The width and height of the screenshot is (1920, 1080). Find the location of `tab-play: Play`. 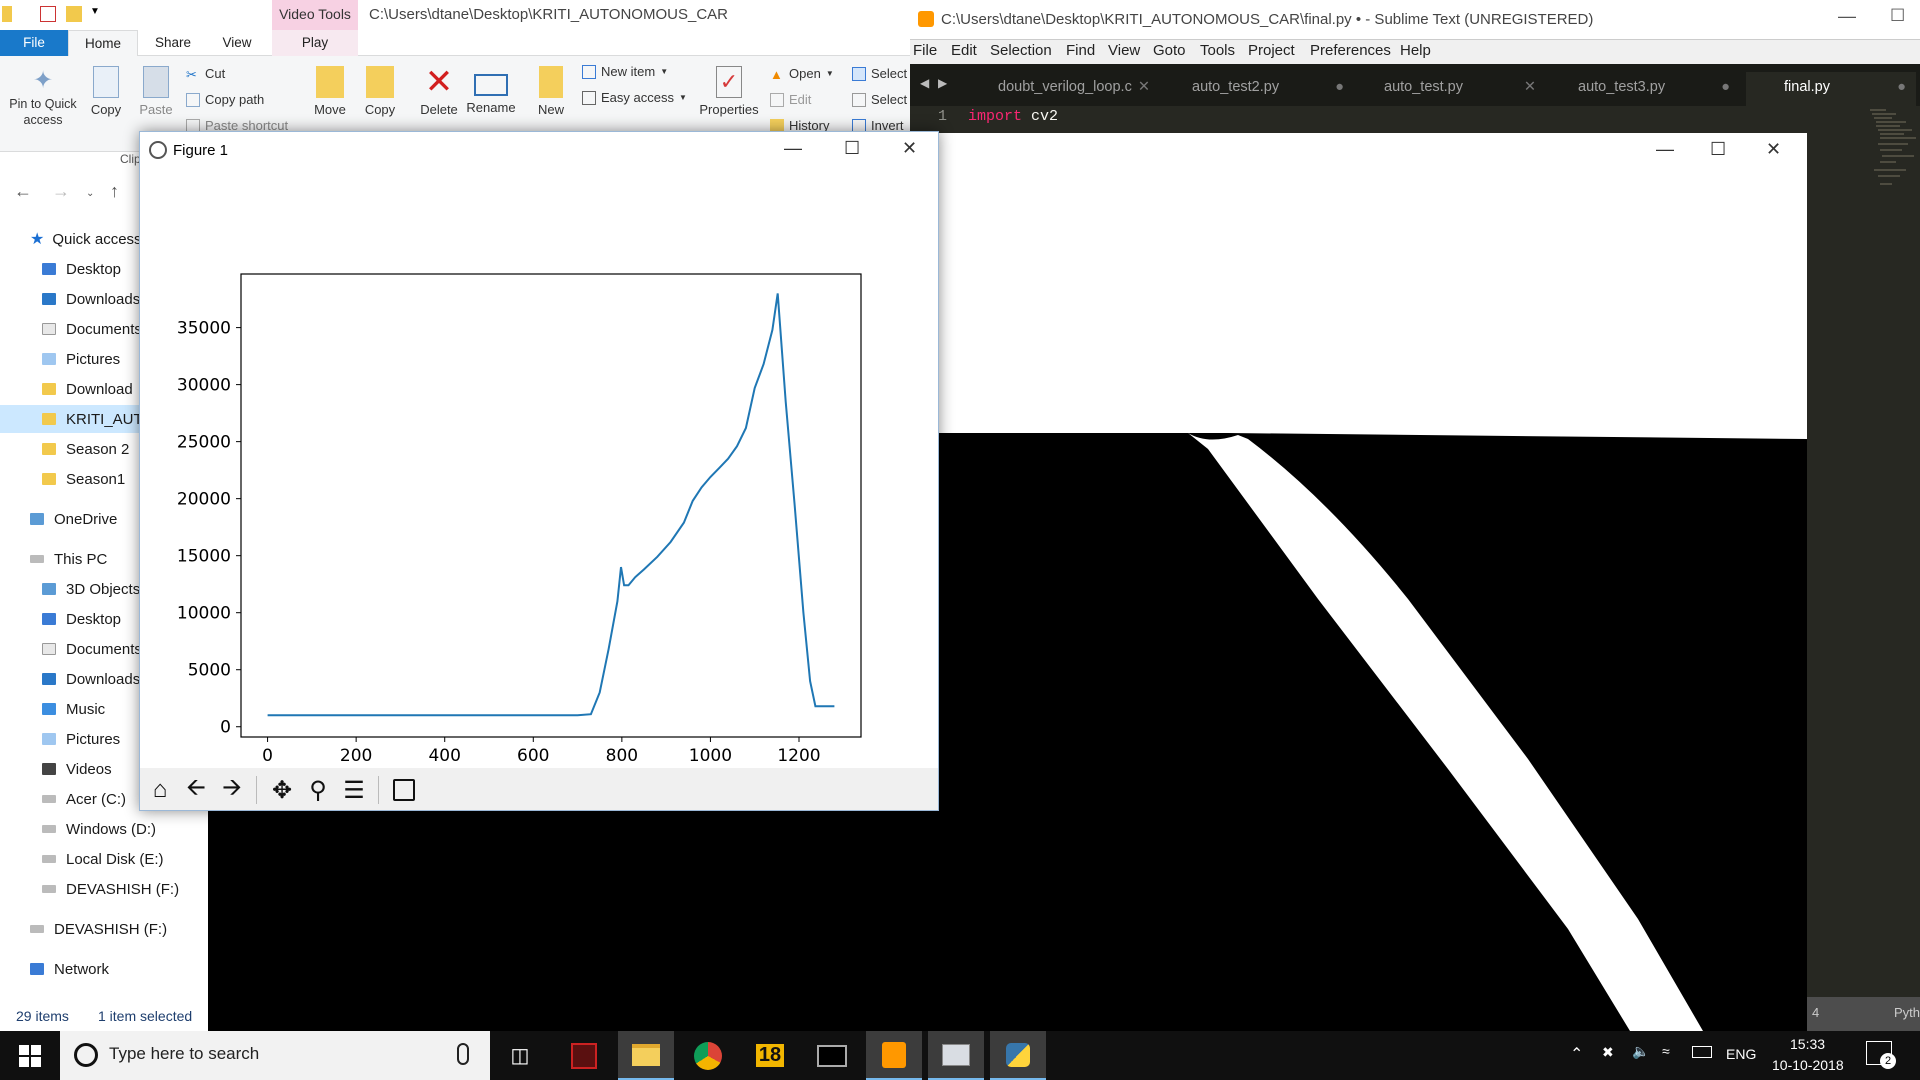

tab-play: Play is located at coordinates (315, 43).